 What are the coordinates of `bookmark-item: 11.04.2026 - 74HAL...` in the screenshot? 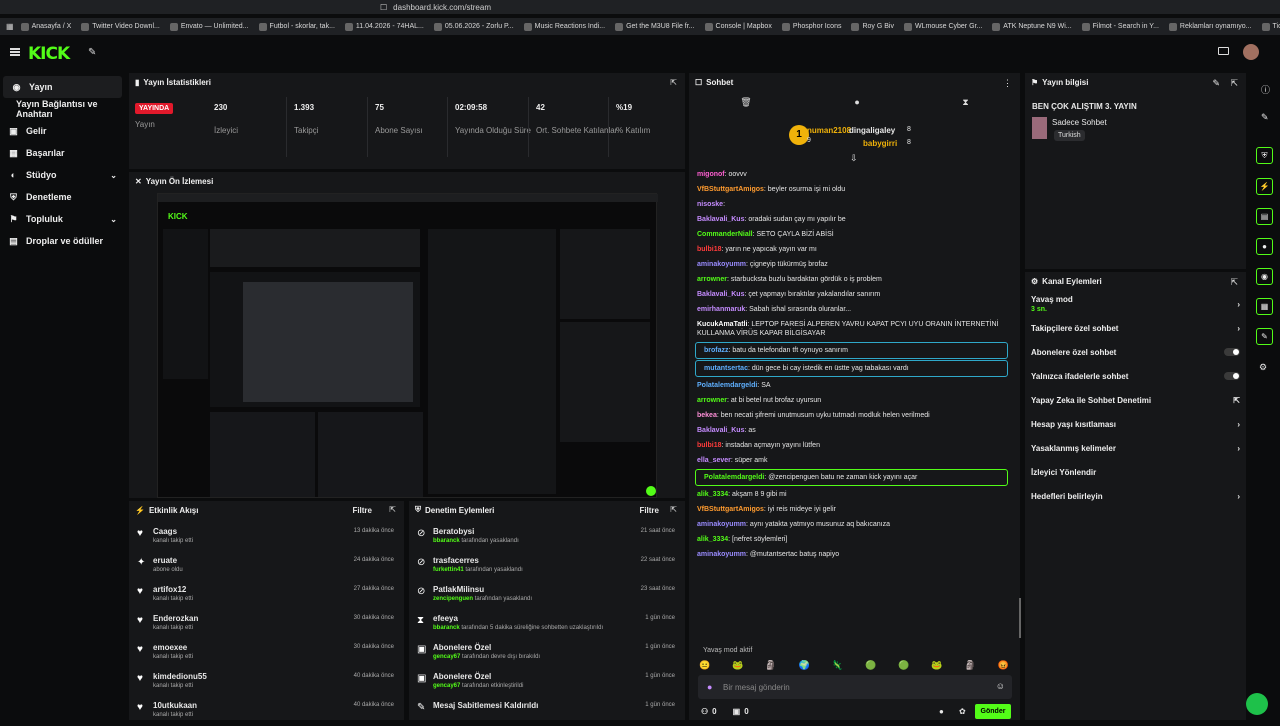 It's located at (384, 26).